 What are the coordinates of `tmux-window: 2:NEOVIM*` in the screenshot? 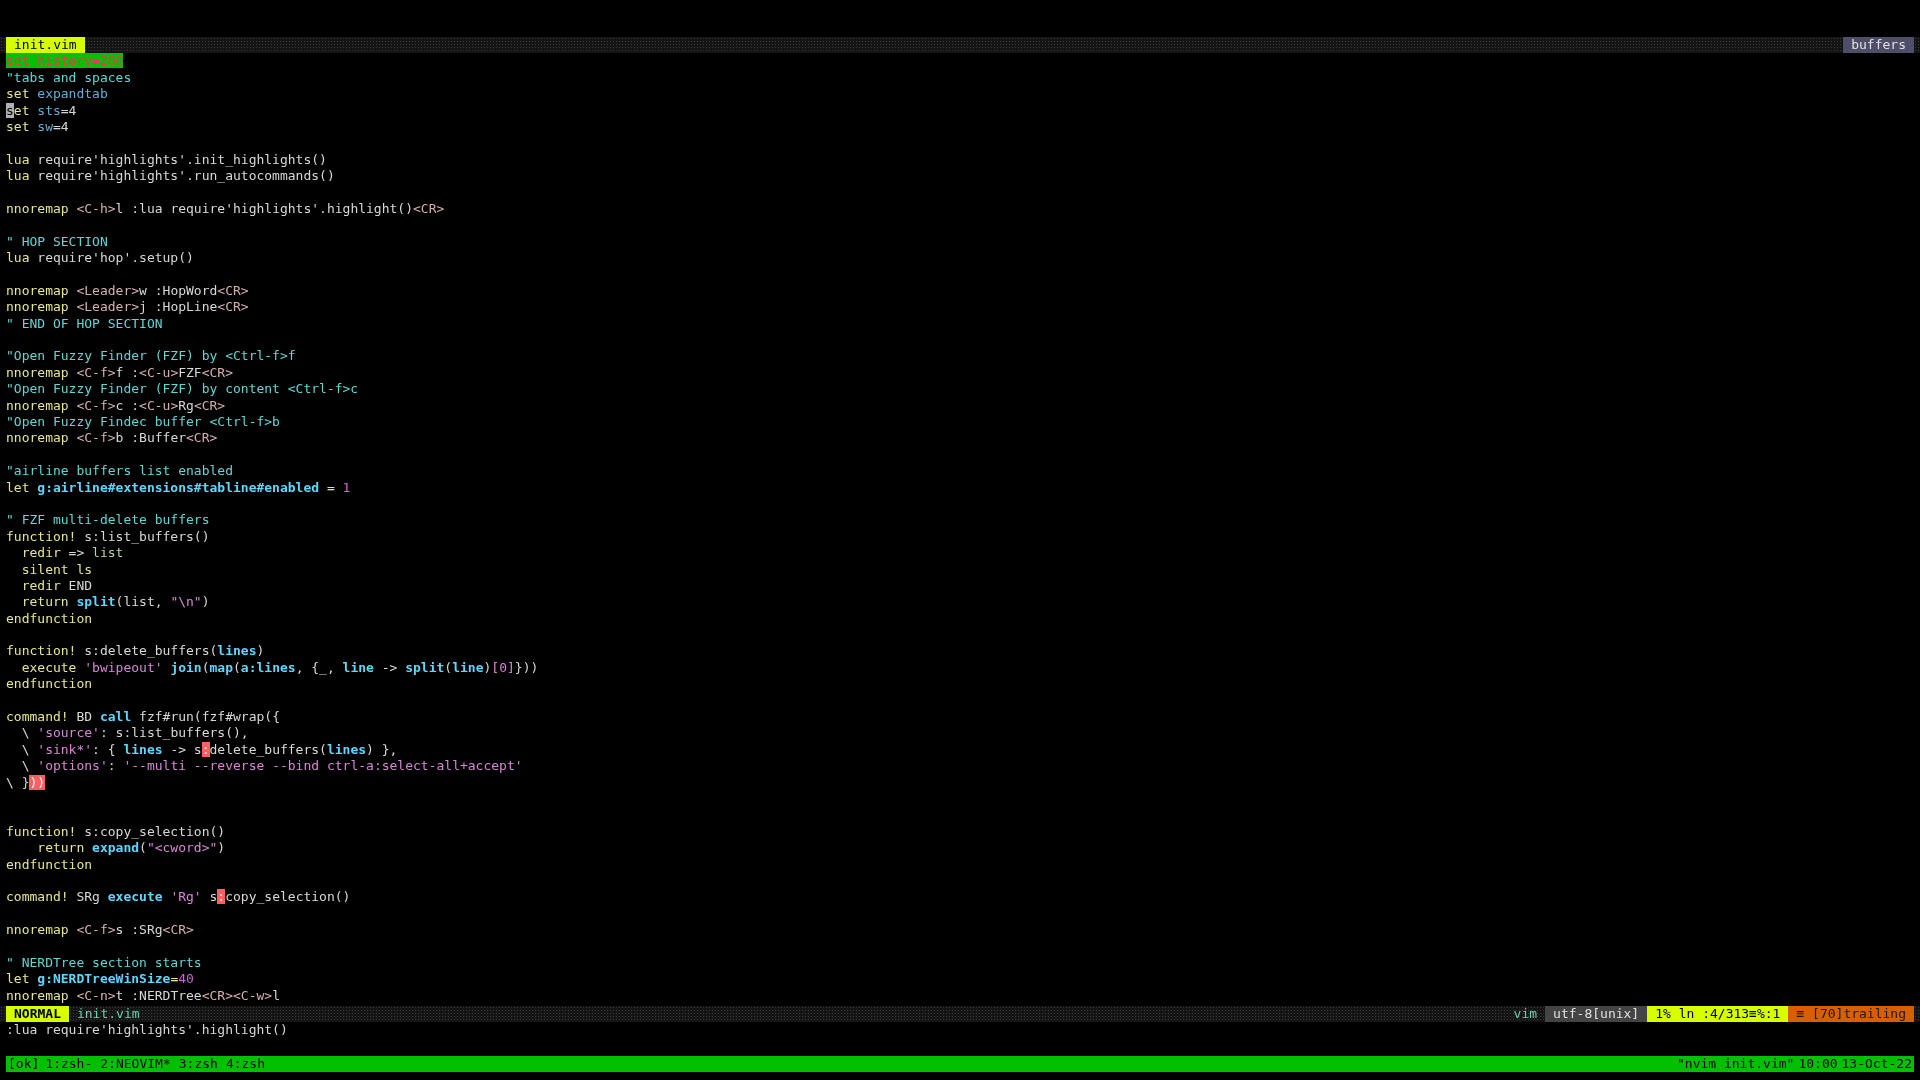 It's located at (135, 1064).